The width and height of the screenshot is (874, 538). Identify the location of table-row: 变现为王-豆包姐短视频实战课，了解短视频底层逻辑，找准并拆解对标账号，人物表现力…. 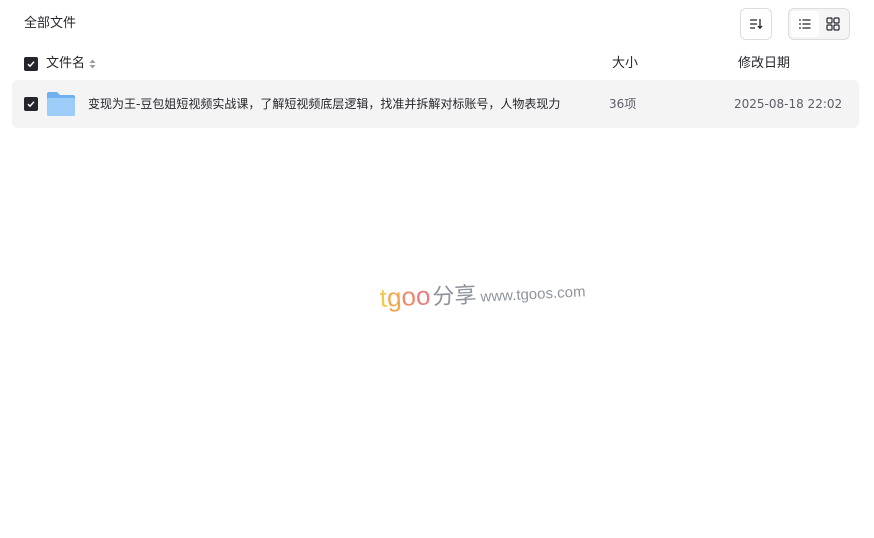
(435, 104).